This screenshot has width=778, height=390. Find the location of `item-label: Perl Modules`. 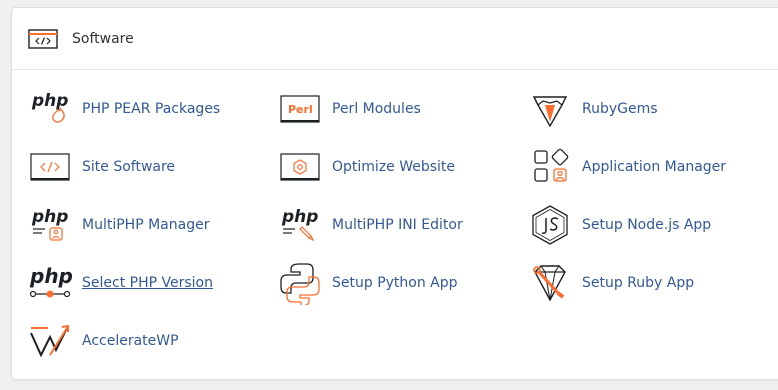

item-label: Perl Modules is located at coordinates (376, 109).